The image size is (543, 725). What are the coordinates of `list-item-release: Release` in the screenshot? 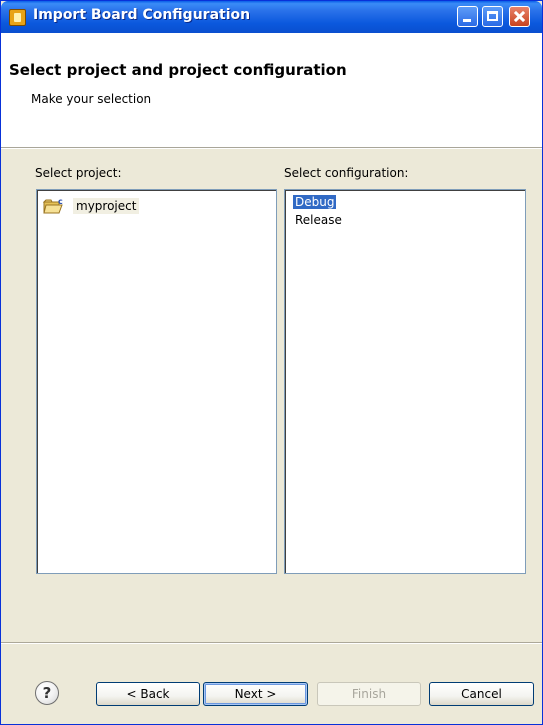 It's located at (318, 220).